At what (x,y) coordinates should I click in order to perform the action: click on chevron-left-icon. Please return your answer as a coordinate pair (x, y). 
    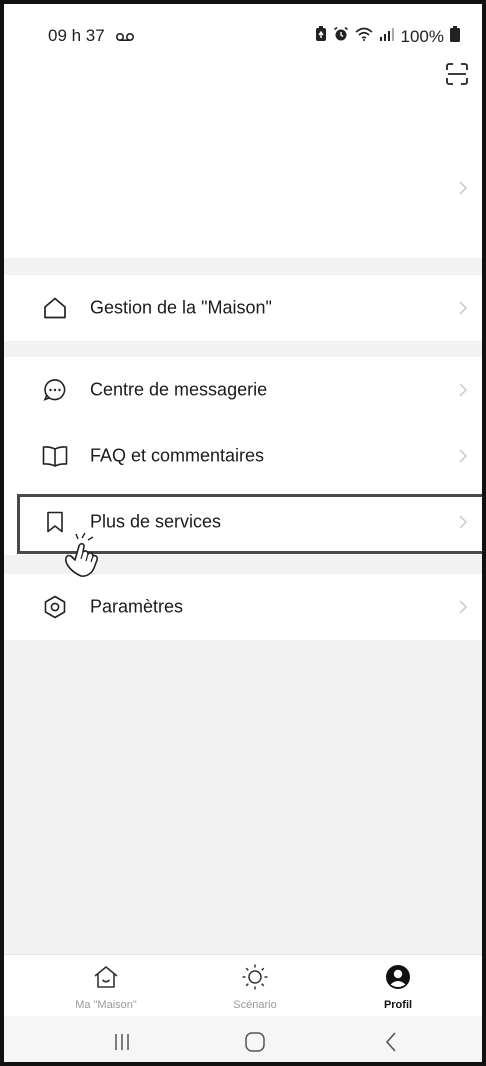
    Looking at the image, I should click on (390, 1042).